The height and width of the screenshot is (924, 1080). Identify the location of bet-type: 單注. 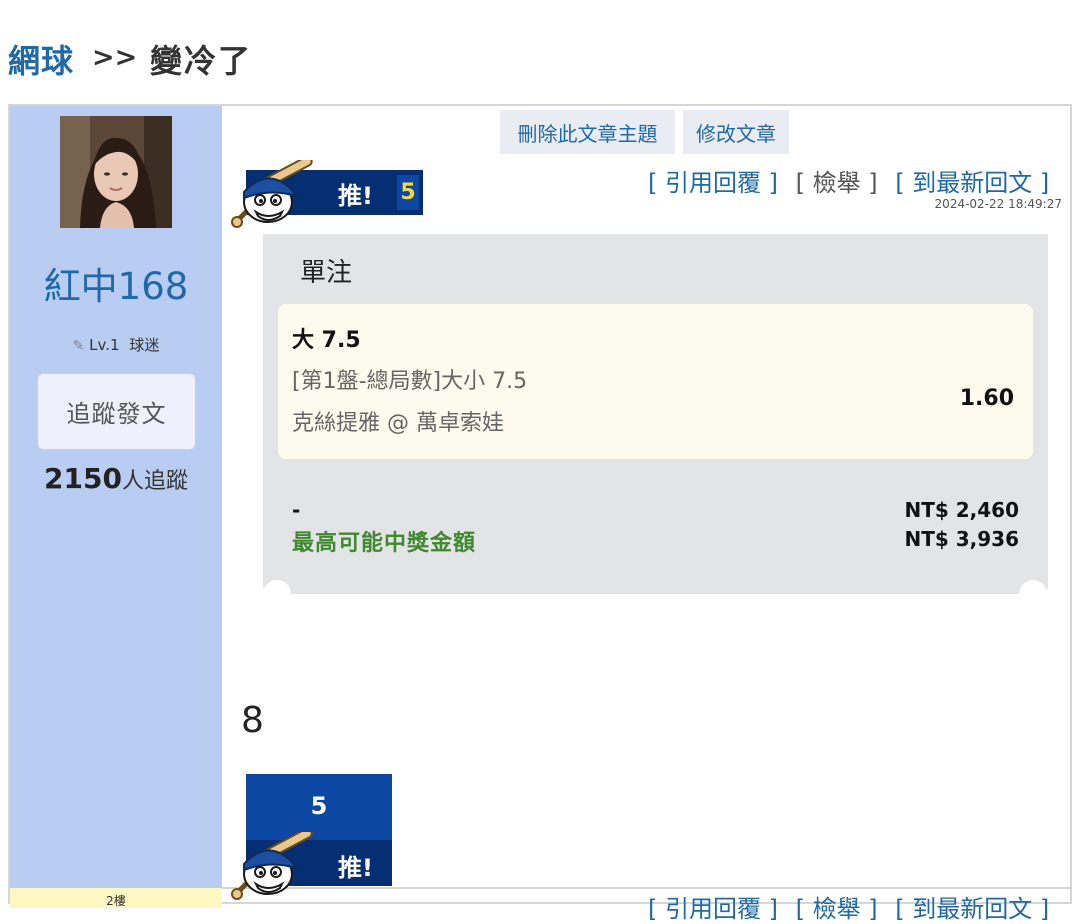
(326, 273).